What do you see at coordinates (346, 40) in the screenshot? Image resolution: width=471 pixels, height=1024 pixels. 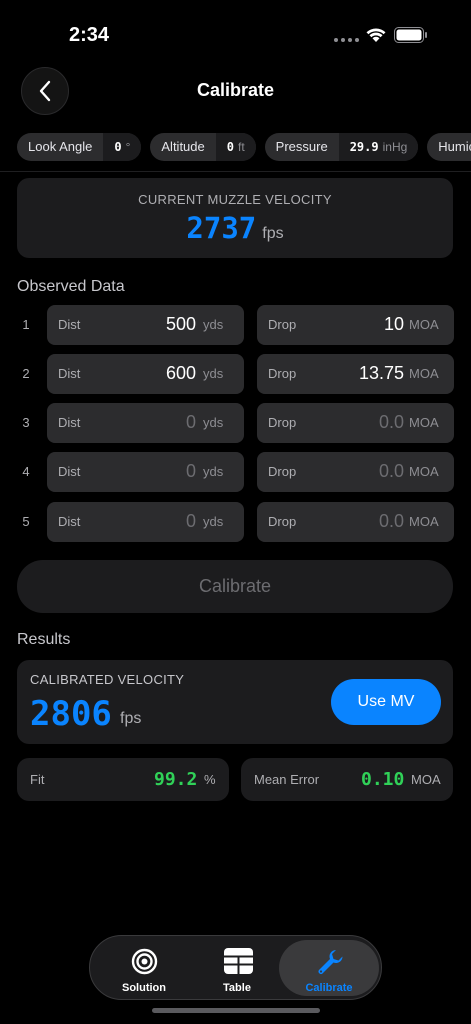 I see `signal-dots-icon` at bounding box center [346, 40].